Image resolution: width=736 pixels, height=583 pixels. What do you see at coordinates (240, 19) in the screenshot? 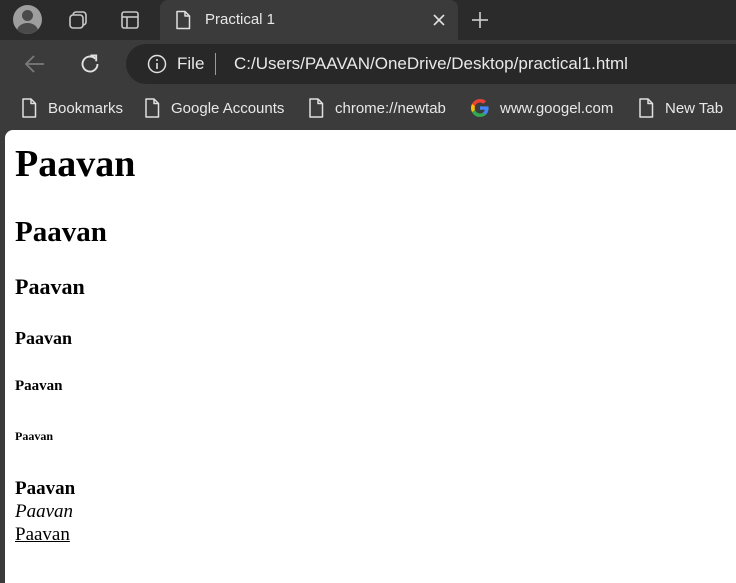
I see `tab-title: Practical 1` at bounding box center [240, 19].